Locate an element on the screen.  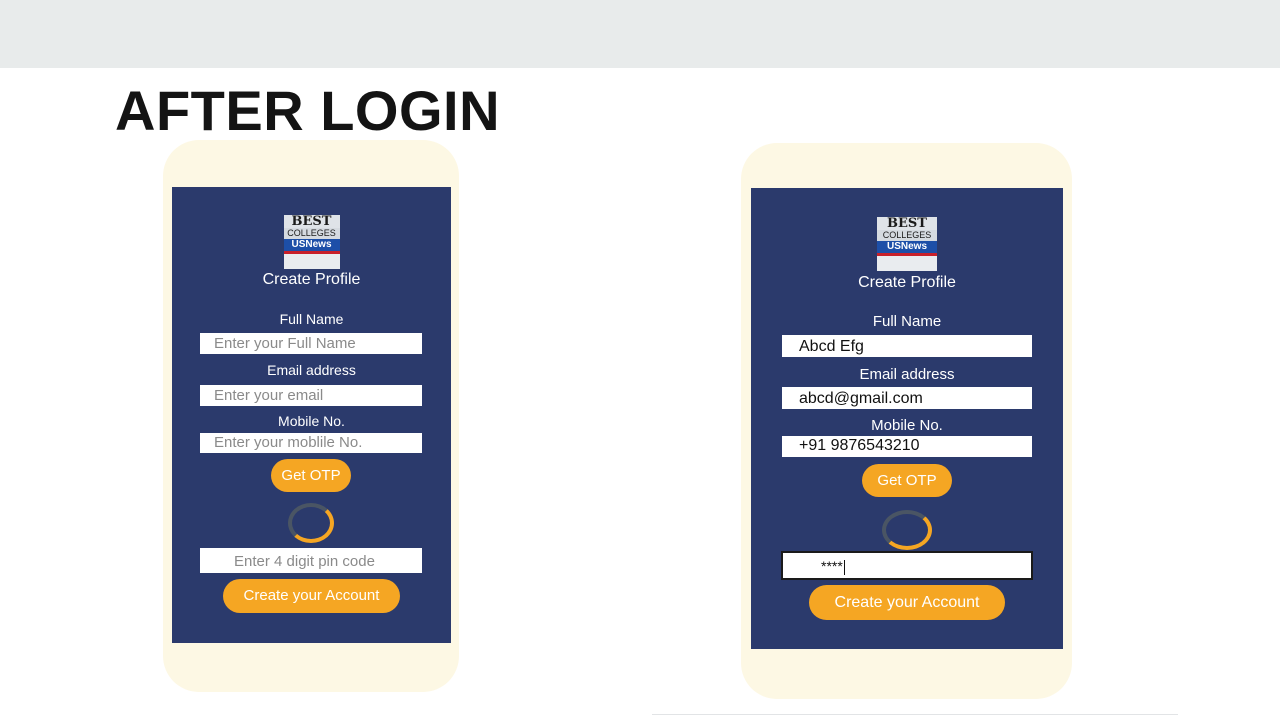
full-name-input: Enter your Full Name is located at coordinates (311, 343).